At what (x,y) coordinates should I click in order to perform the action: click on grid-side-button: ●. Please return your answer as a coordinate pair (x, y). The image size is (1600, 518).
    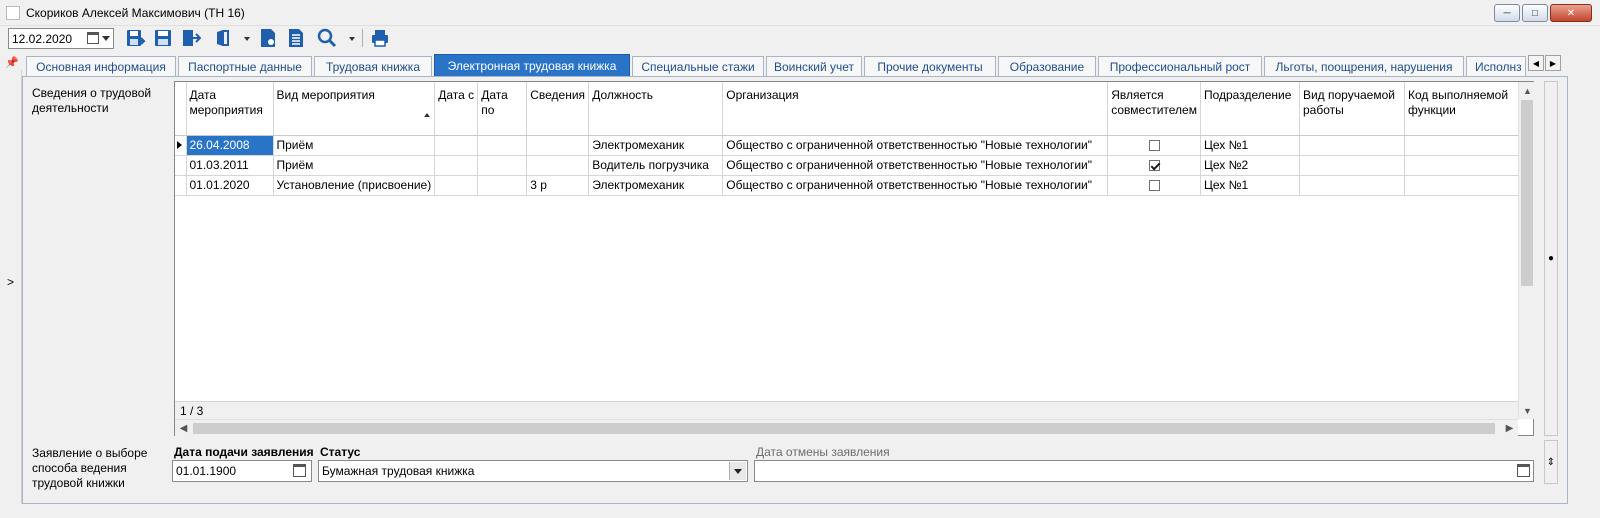
    Looking at the image, I should click on (1551, 258).